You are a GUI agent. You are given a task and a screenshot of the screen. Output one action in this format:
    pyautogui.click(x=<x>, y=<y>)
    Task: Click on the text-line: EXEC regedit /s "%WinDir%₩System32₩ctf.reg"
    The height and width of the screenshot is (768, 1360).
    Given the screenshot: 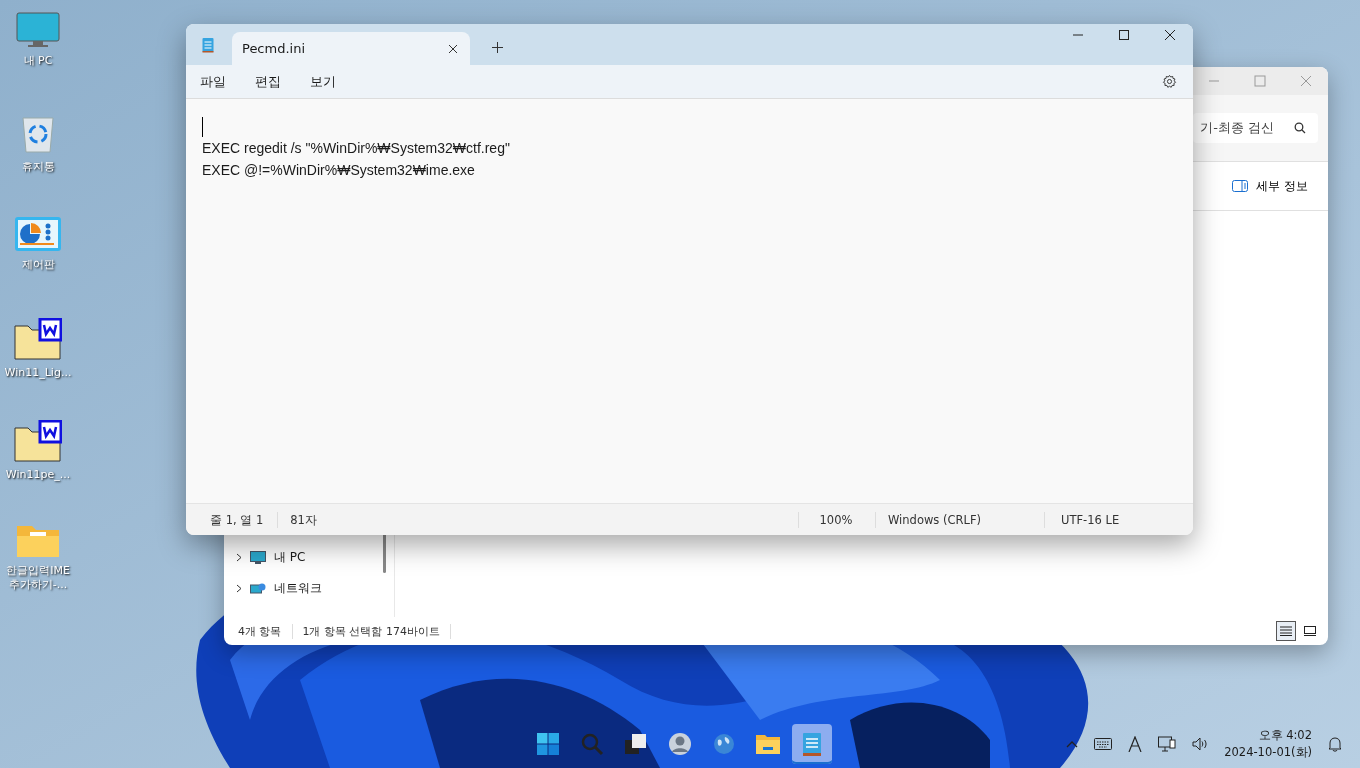 What is the action you would take?
    pyautogui.click(x=356, y=148)
    